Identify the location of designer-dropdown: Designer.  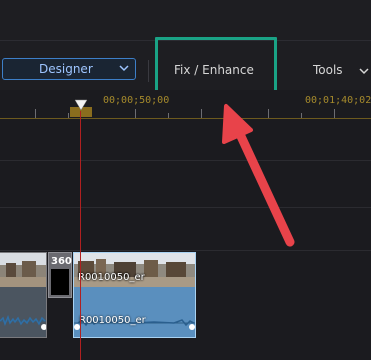
(69, 69).